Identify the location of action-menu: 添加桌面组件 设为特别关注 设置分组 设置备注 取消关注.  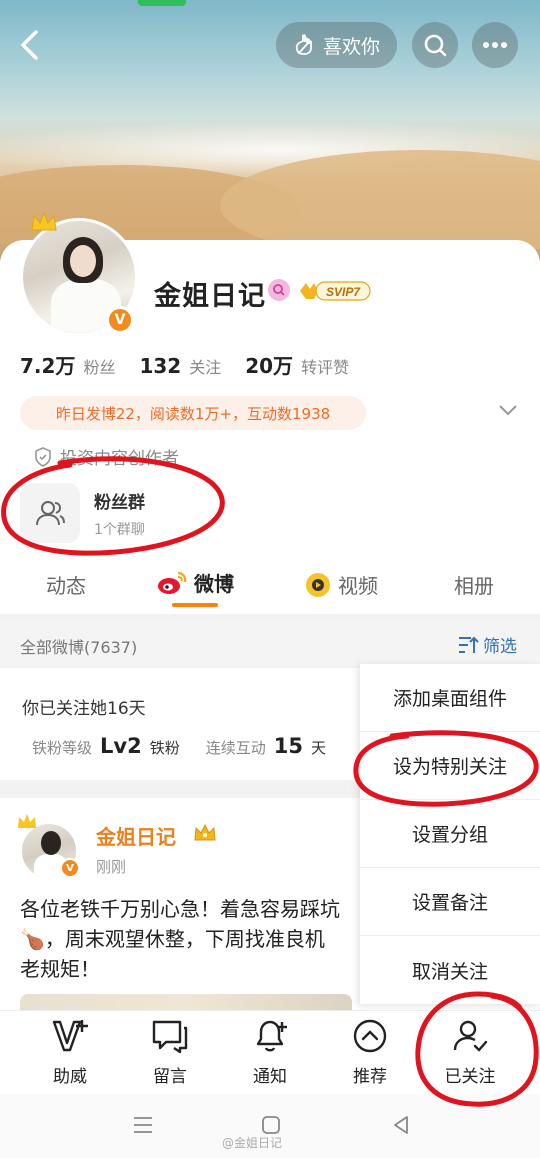
(450, 834).